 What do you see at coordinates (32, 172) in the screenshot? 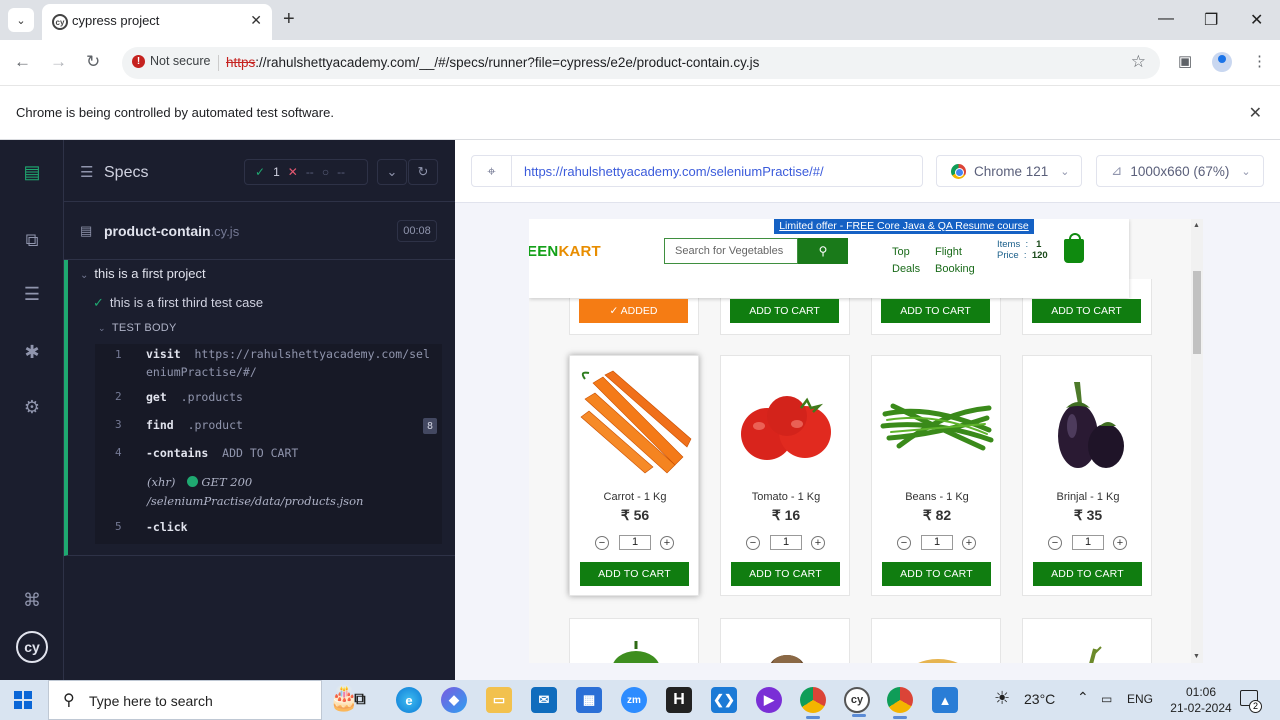
I see `project-icon: ▤` at bounding box center [32, 172].